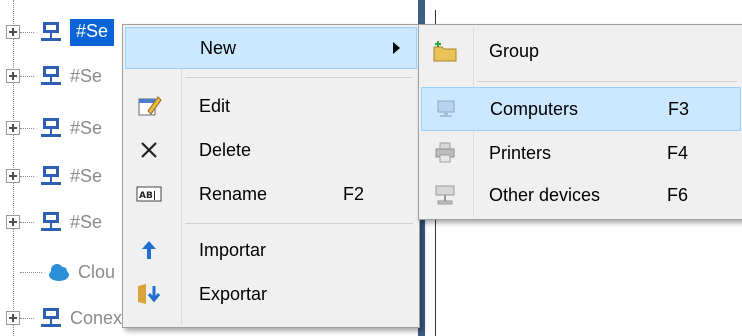  What do you see at coordinates (149, 106) in the screenshot?
I see `edit-icon` at bounding box center [149, 106].